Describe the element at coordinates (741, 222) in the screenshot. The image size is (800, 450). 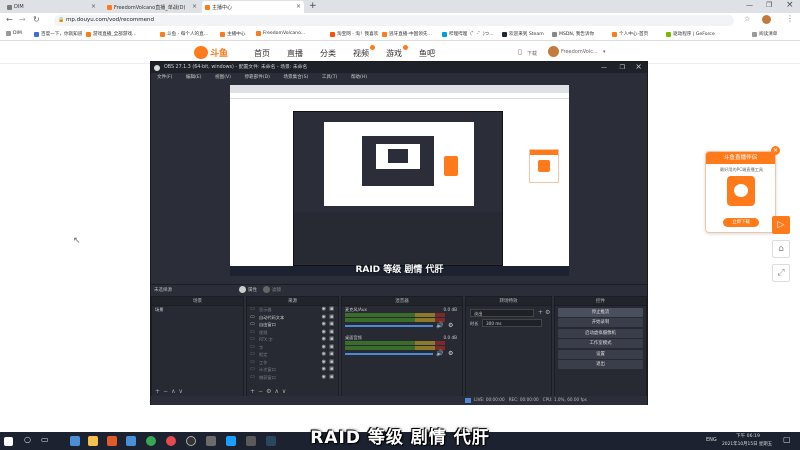
I see `download-button: 立即下载` at that location.